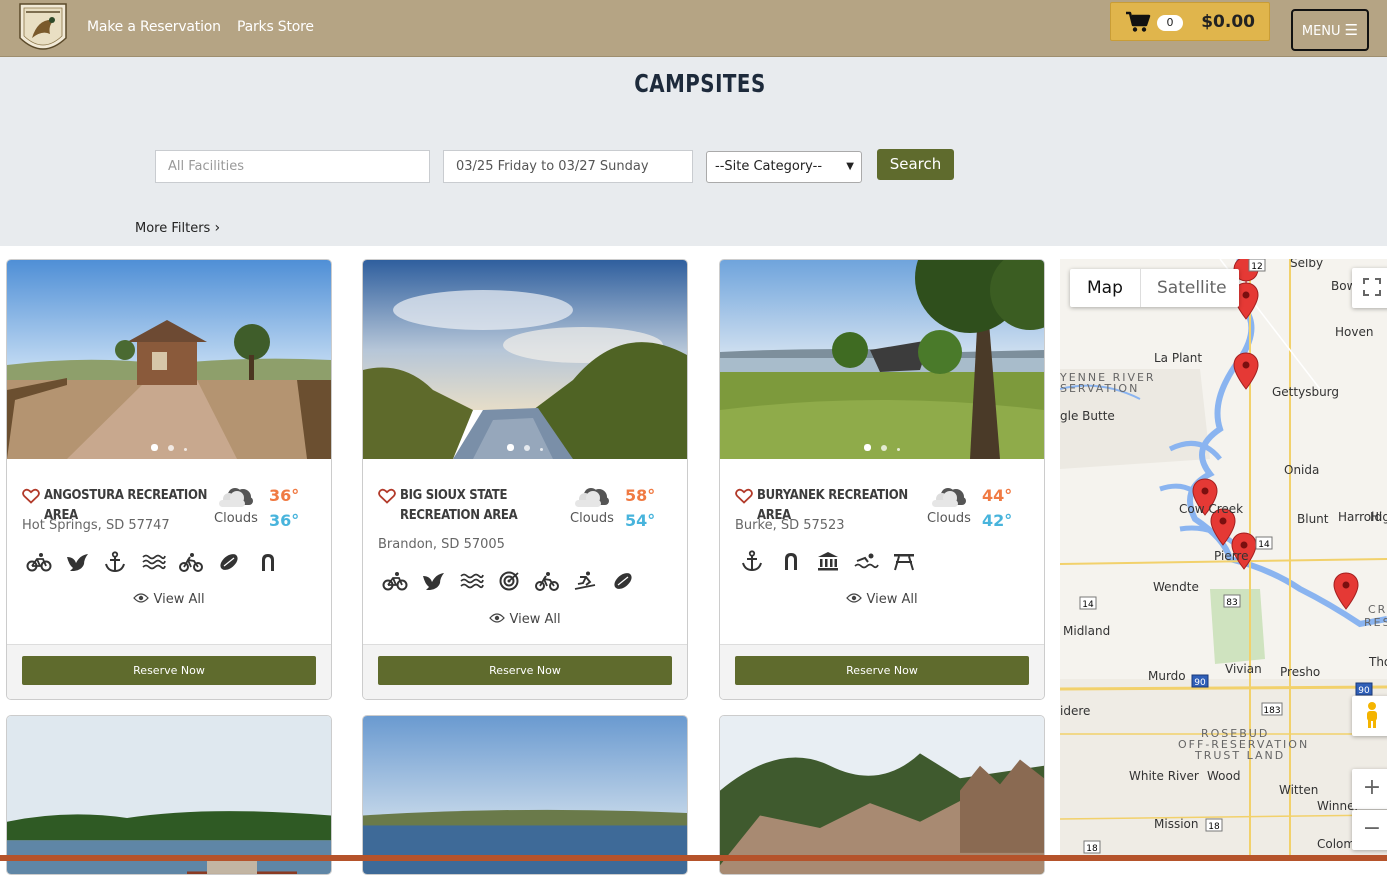 Image resolution: width=1387 pixels, height=875 pixels. Describe the element at coordinates (693, 858) in the screenshot. I see `footer-strip` at that location.